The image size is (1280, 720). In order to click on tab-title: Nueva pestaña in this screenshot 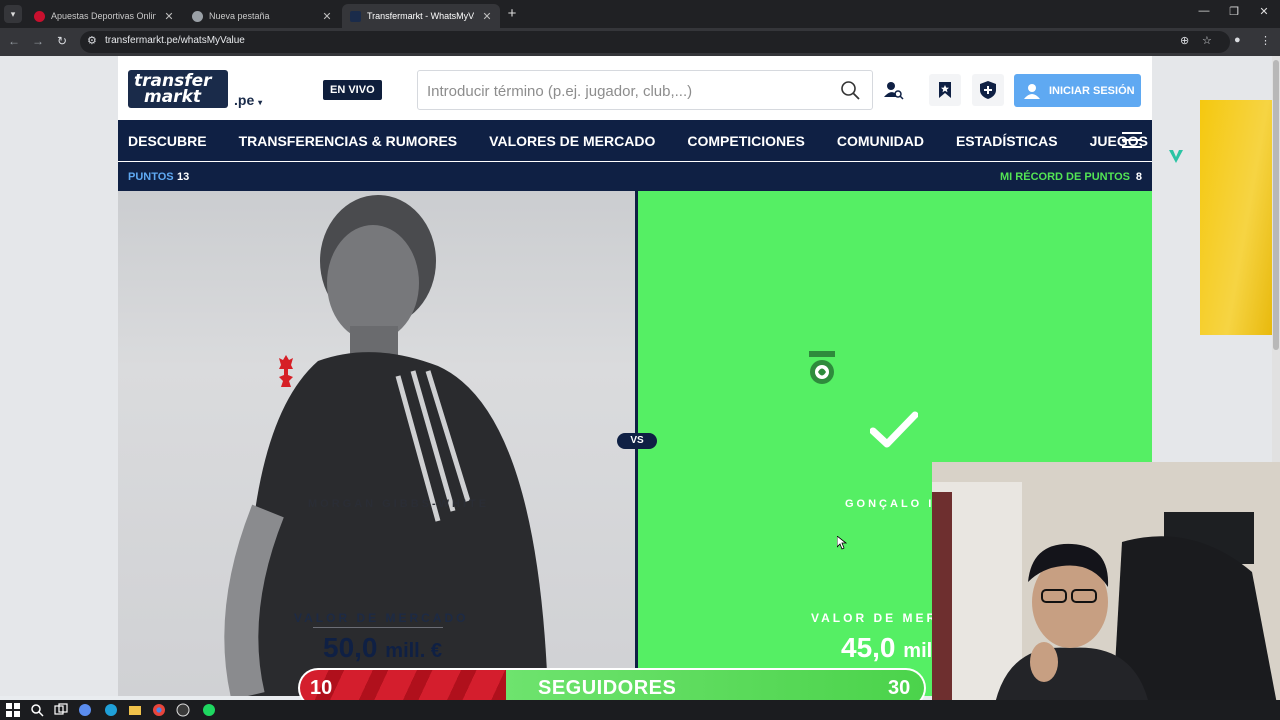, I will do `click(239, 16)`.